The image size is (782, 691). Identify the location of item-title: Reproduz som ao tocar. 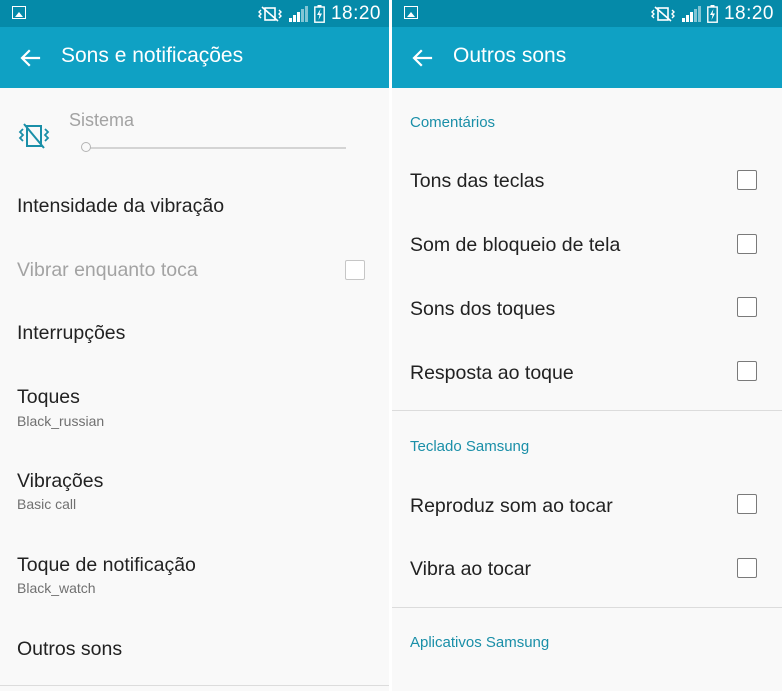
(511, 506).